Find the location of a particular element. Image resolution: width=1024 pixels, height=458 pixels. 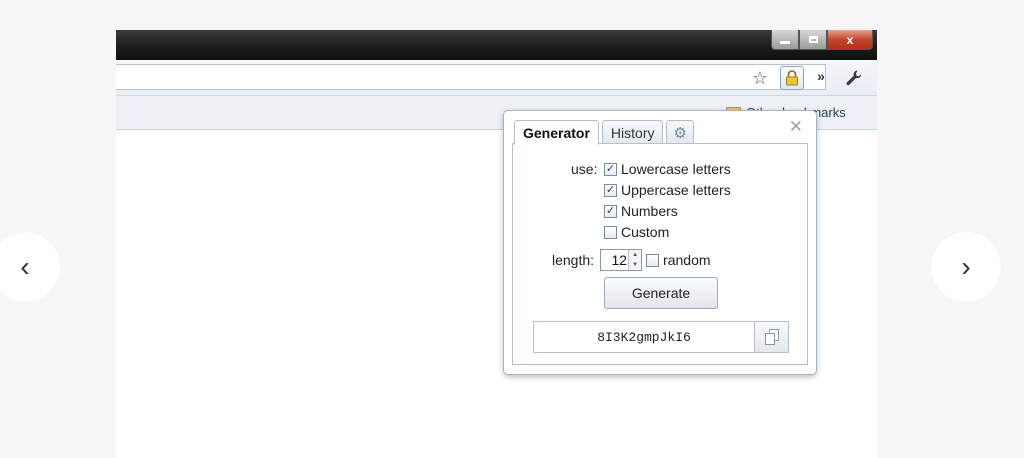

wrench-icon is located at coordinates (854, 78).